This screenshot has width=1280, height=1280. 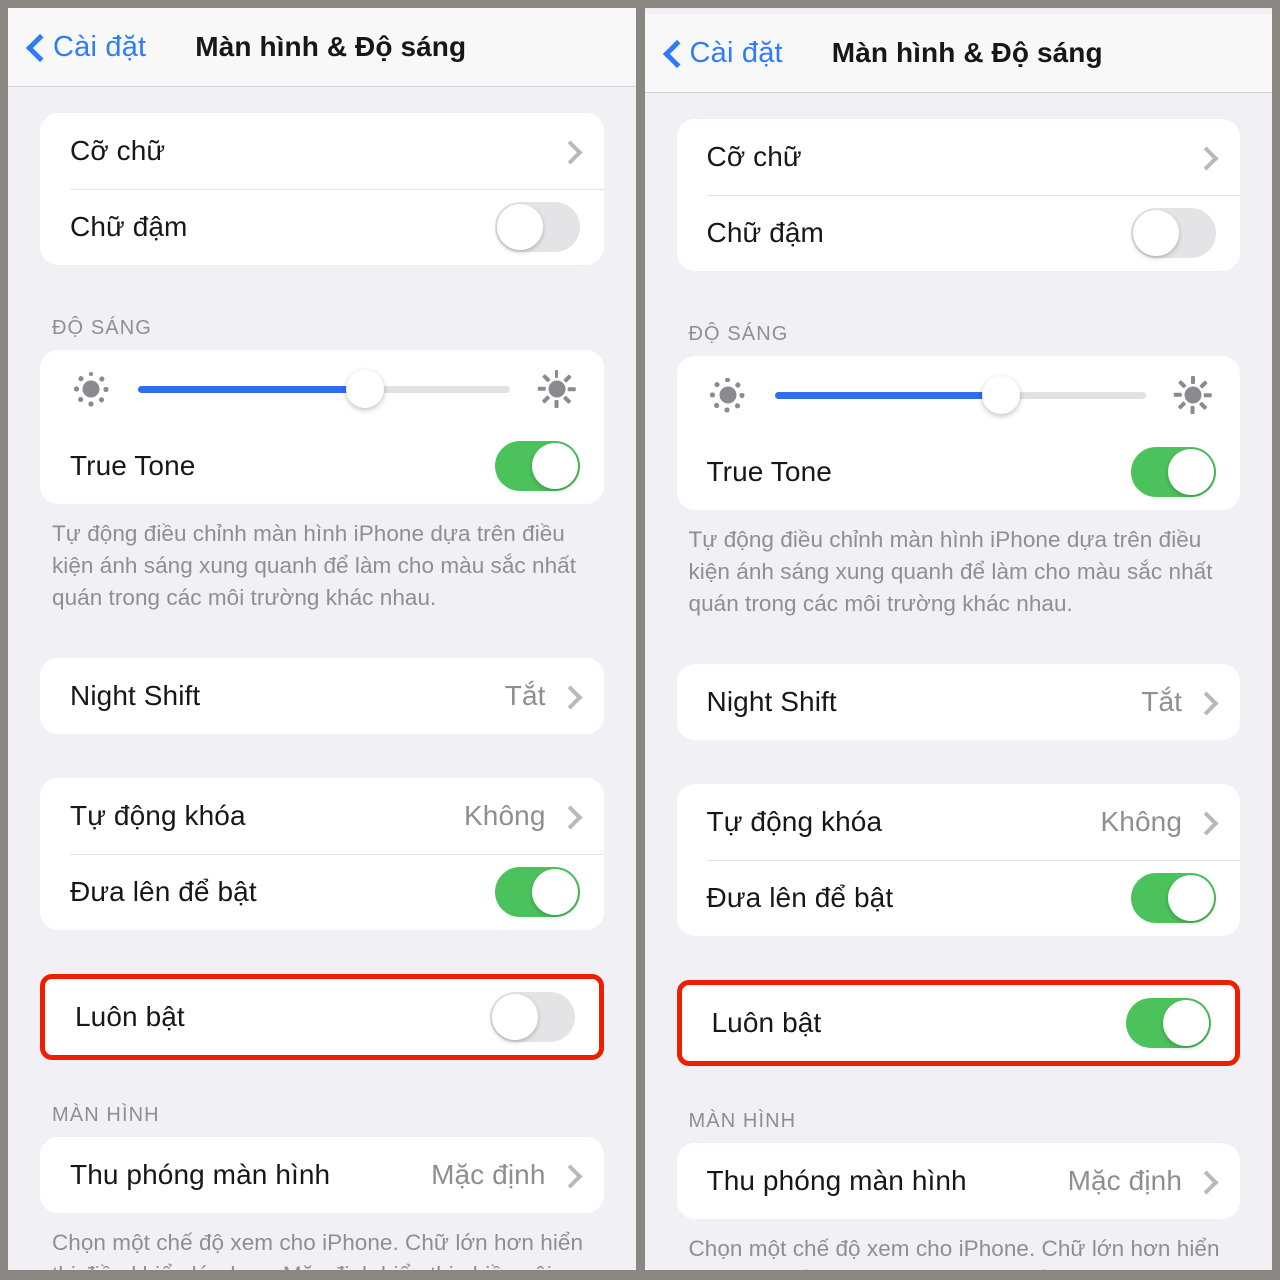 I want to click on toggle-raise-to-wake-left, so click(x=537, y=891).